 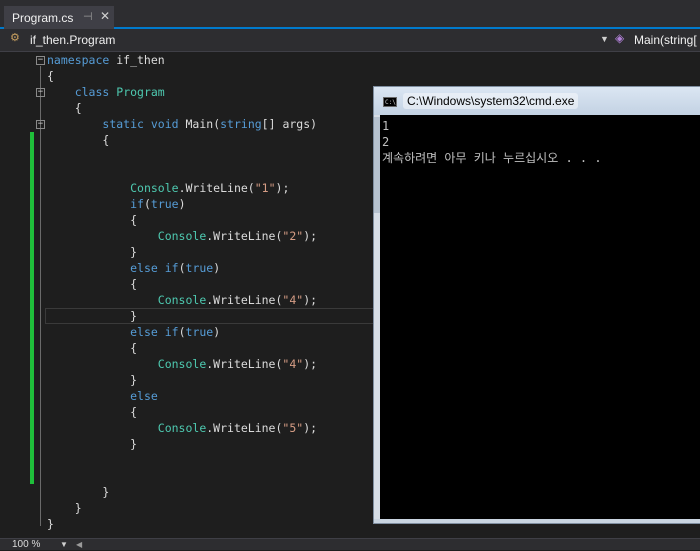 What do you see at coordinates (182, 236) in the screenshot?
I see `code-line: Console.WriteLine("2");` at bounding box center [182, 236].